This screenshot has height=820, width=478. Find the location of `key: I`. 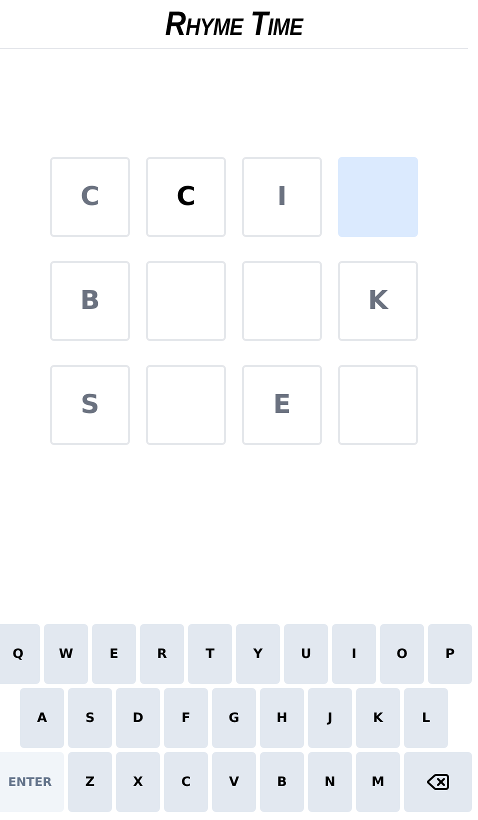

key: I is located at coordinates (354, 654).